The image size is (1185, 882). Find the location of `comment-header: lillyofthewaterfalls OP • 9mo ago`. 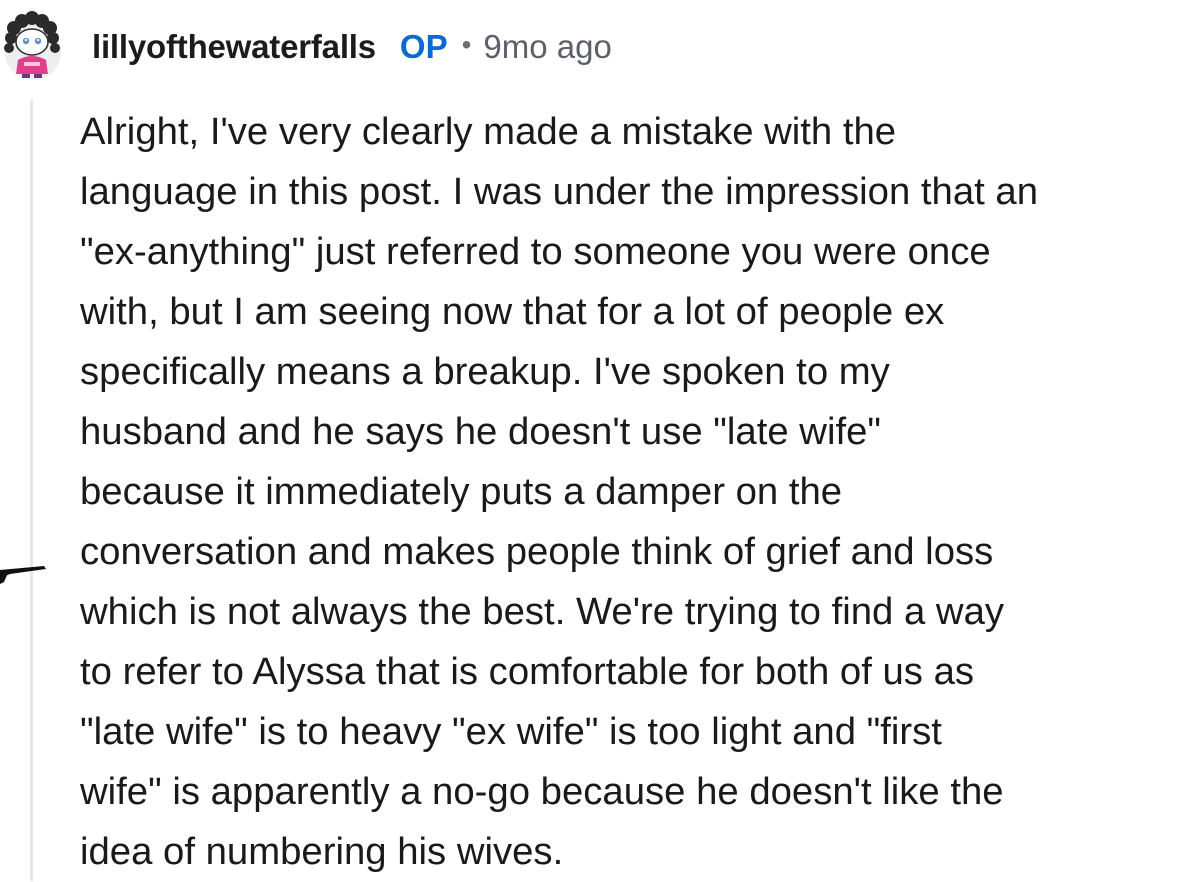

comment-header: lillyofthewaterfalls OP • 9mo ago is located at coordinates (352, 47).